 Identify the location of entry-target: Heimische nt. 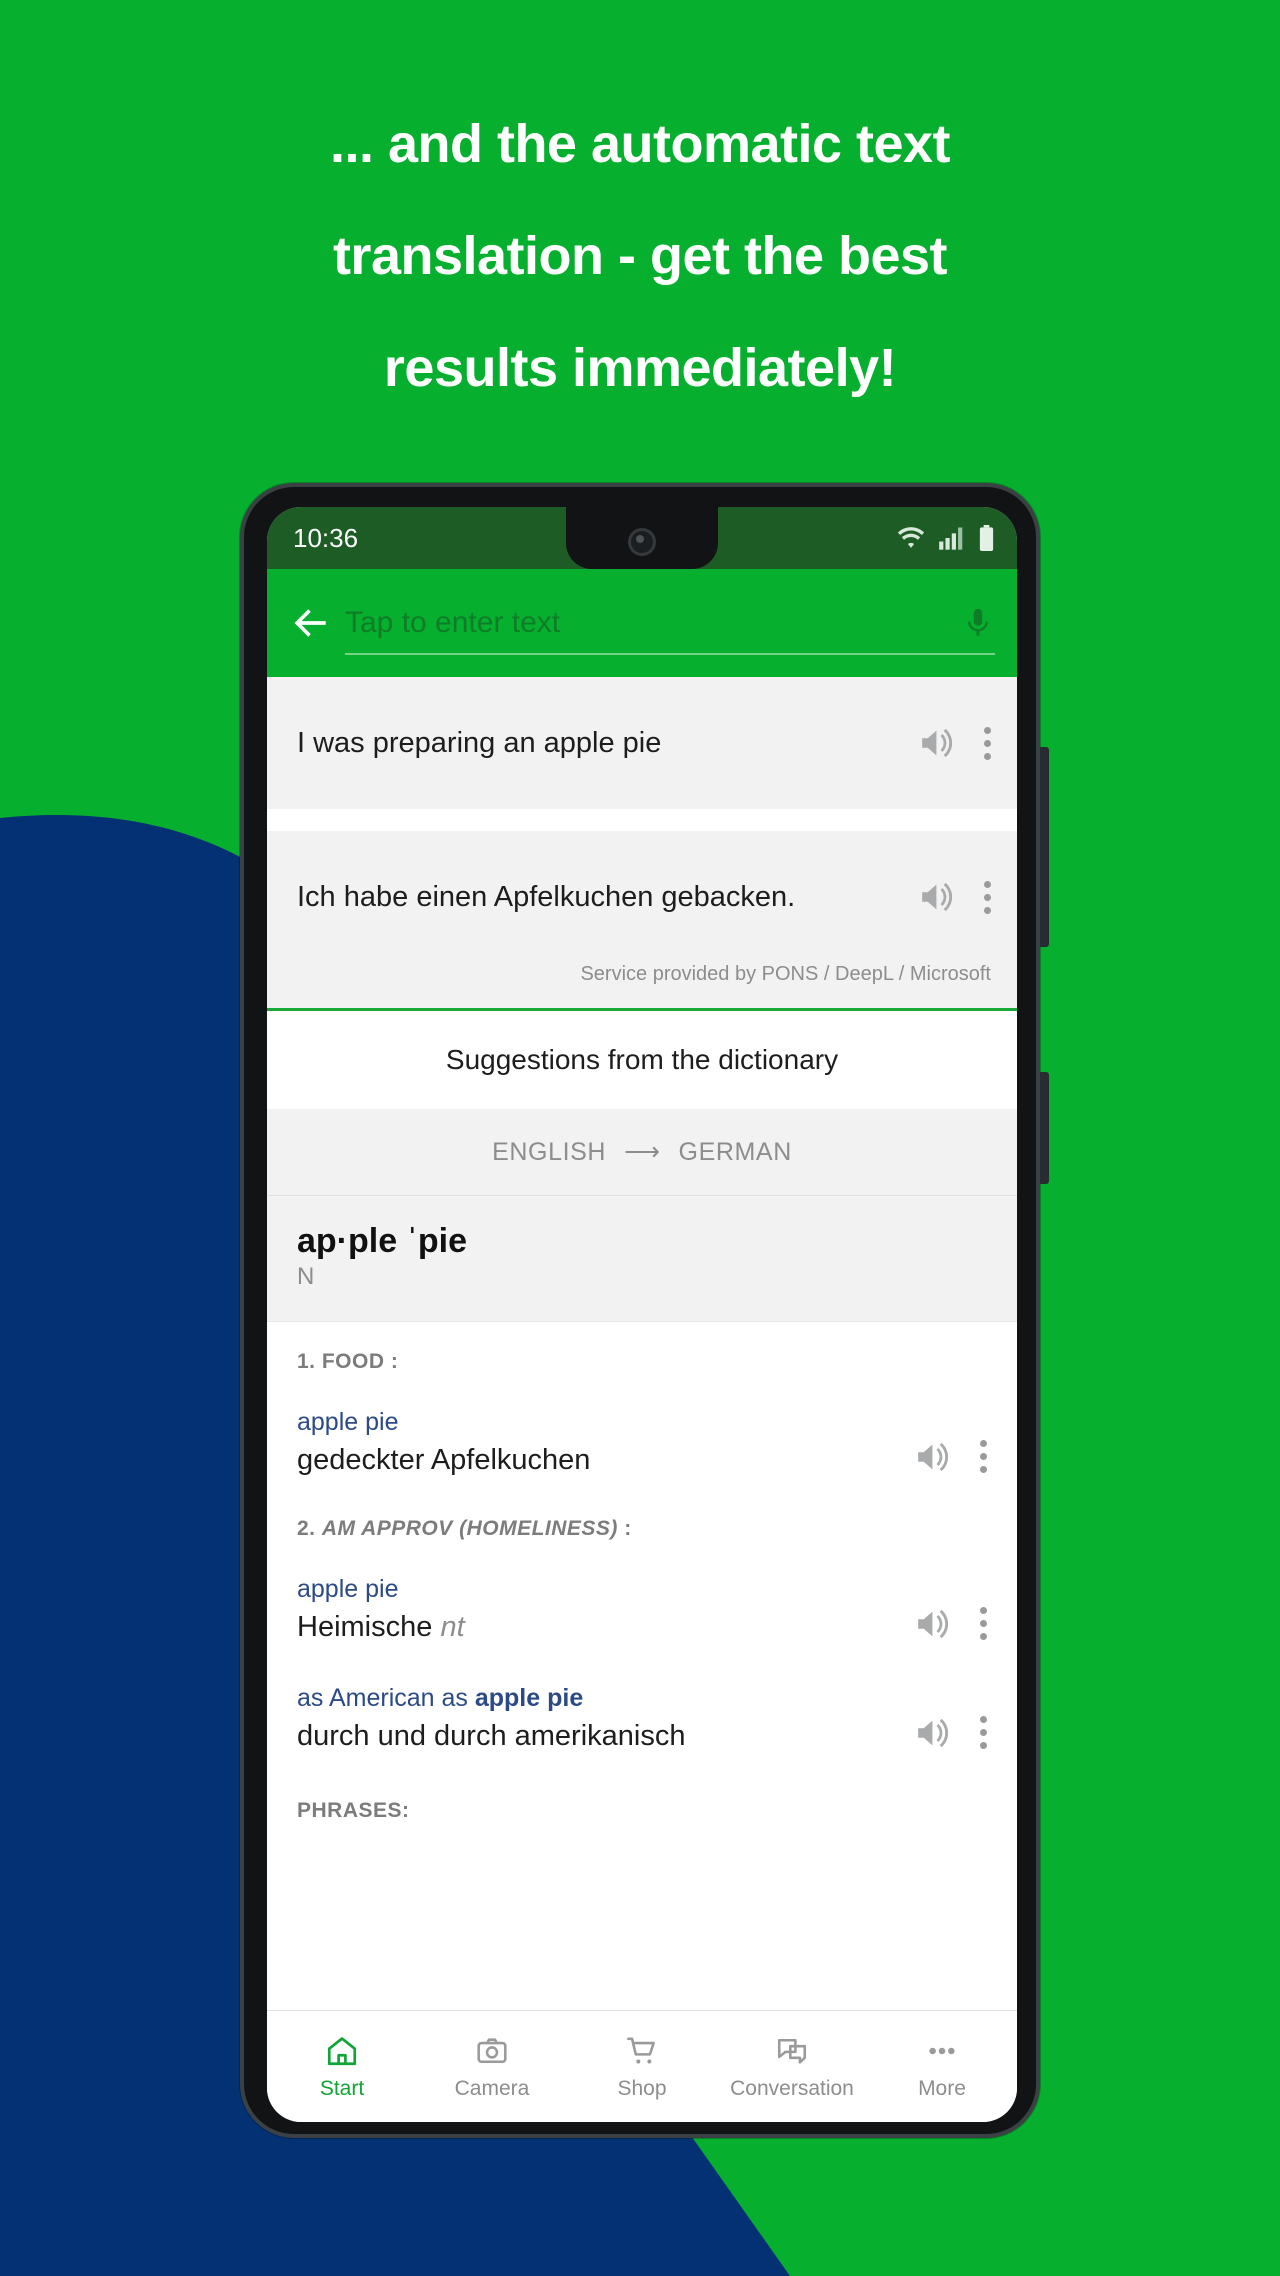
(606, 1627).